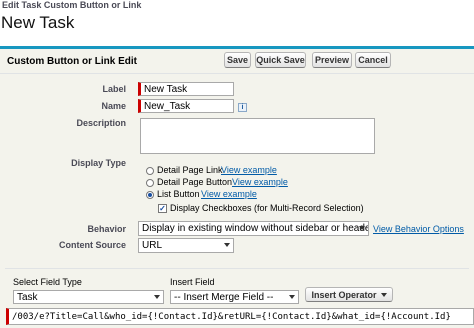 This screenshot has width=474, height=328. What do you see at coordinates (237, 60) in the screenshot?
I see `save-button: Save` at bounding box center [237, 60].